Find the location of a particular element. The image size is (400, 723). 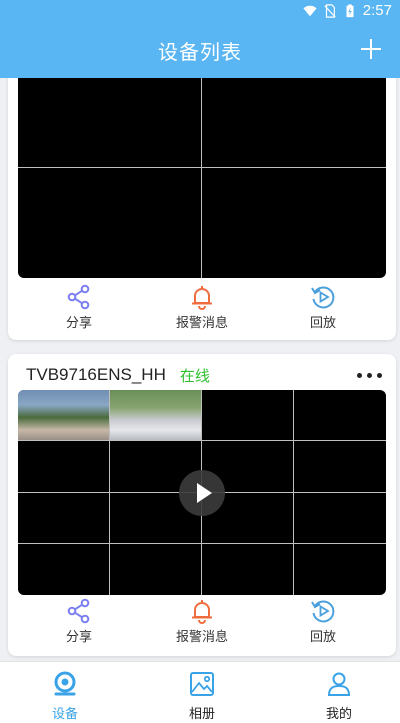

tab-label: 我的 is located at coordinates (338, 714).